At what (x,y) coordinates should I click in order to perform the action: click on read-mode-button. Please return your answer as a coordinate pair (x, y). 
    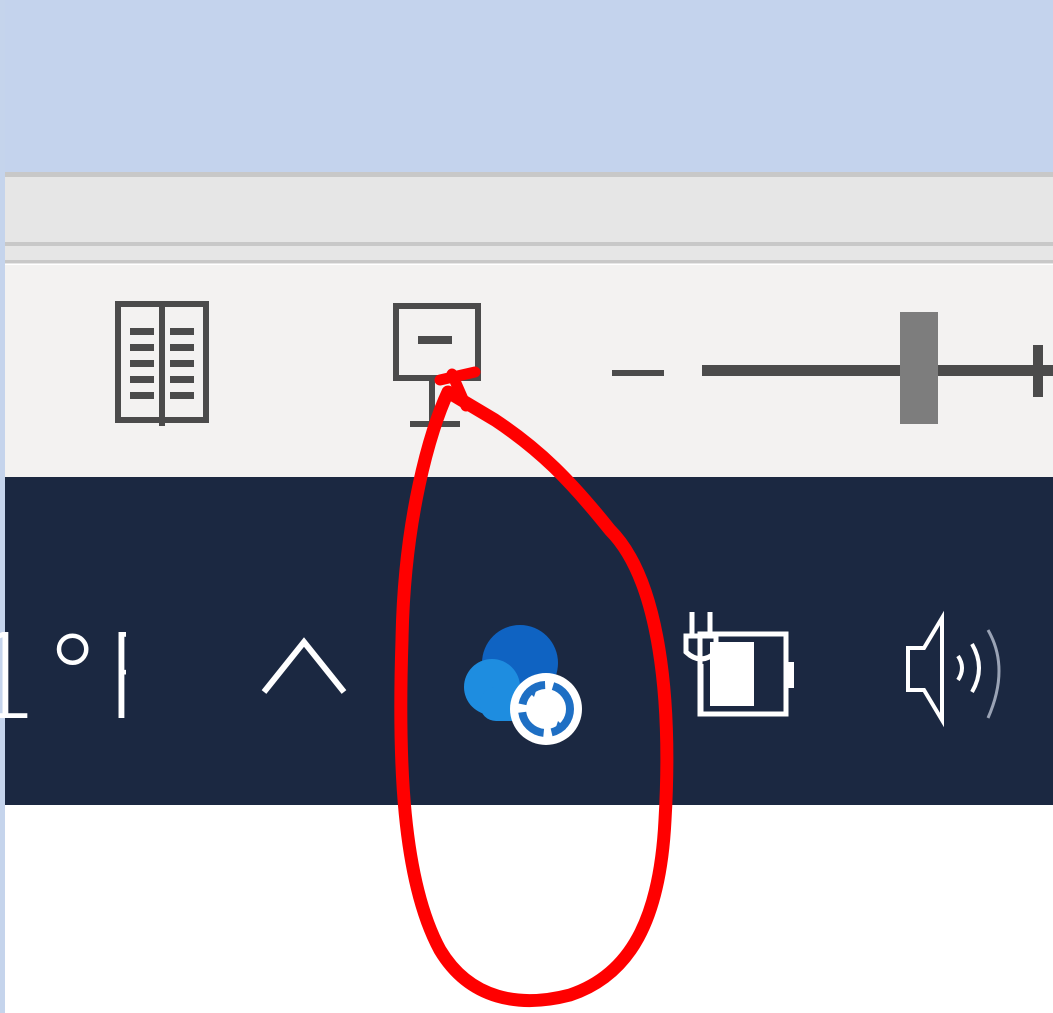
    Looking at the image, I should click on (162, 365).